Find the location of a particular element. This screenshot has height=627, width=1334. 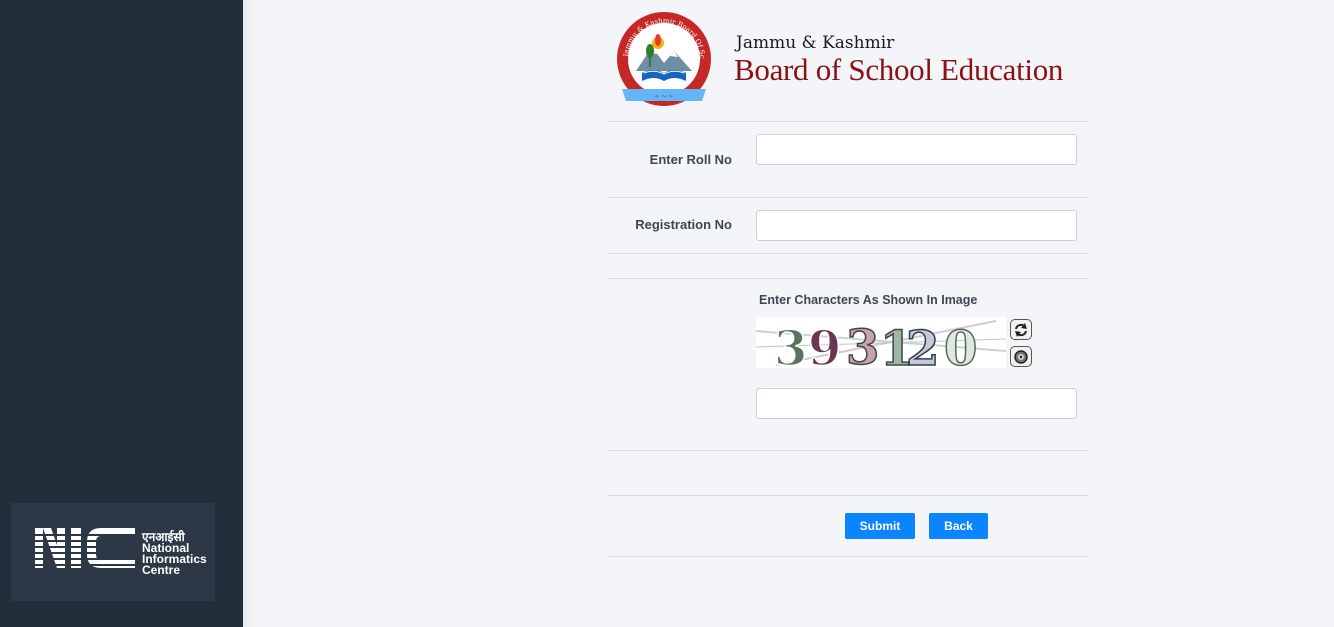

speaker-icon is located at coordinates (1021, 356).